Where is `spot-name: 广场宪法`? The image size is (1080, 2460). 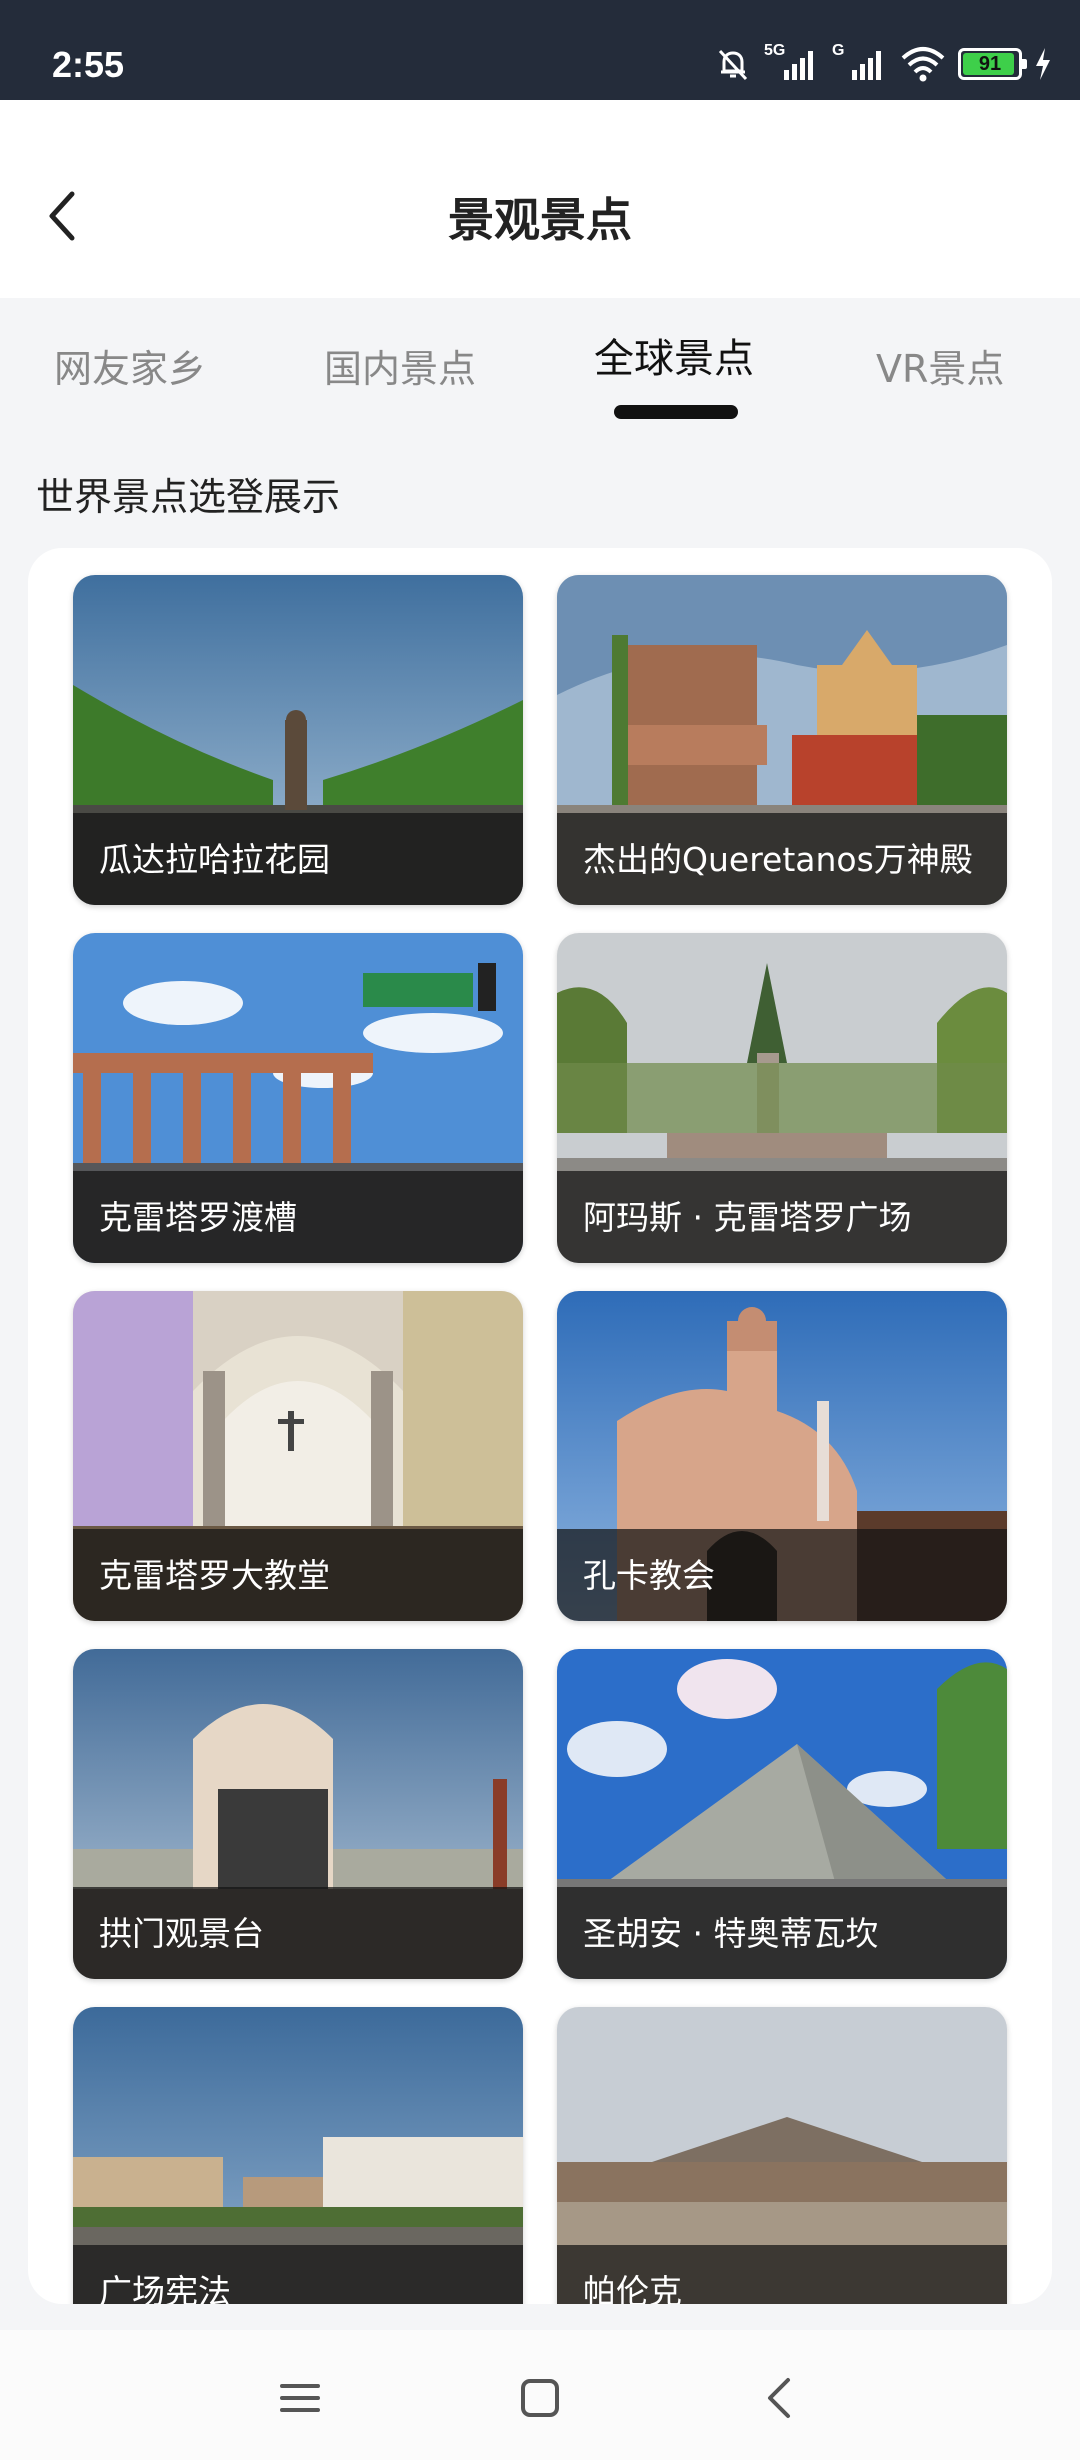 spot-name: 广场宪法 is located at coordinates (165, 2288).